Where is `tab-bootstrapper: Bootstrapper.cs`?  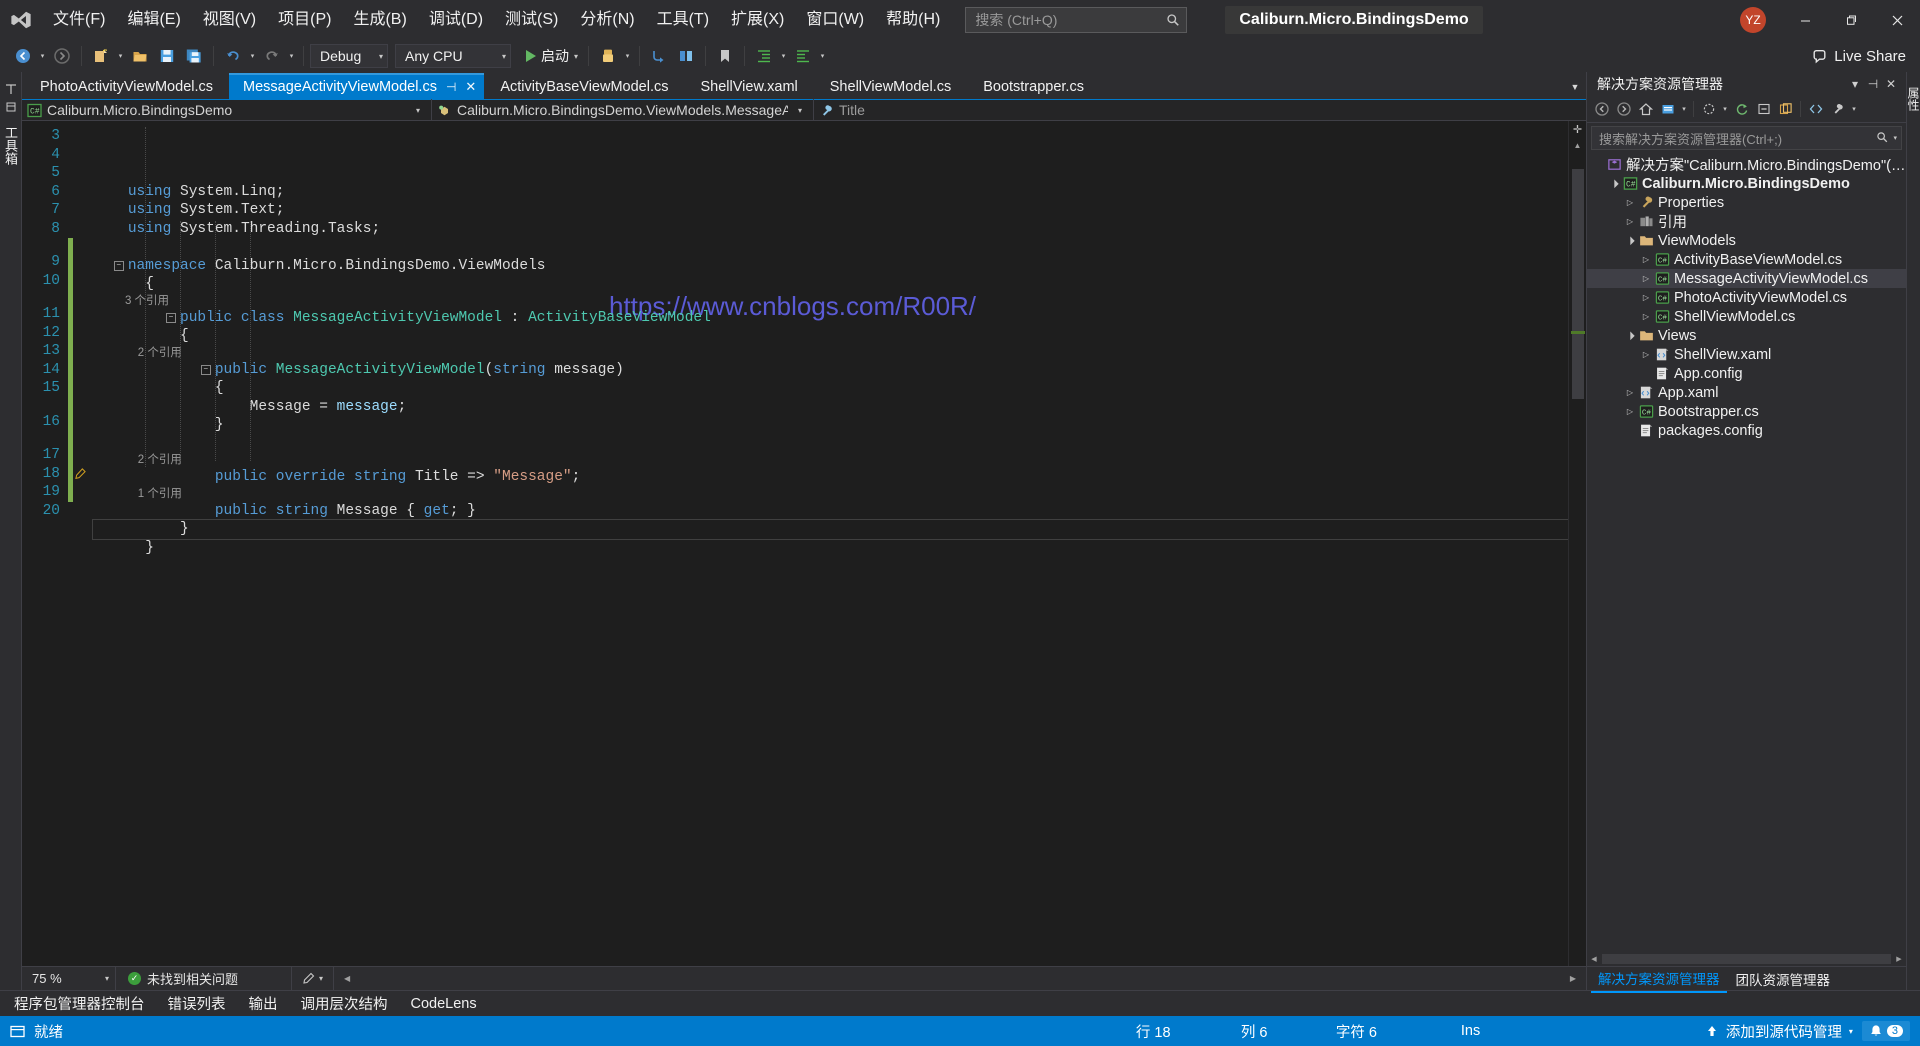 tab-bootstrapper: Bootstrapper.cs is located at coordinates (1033, 86).